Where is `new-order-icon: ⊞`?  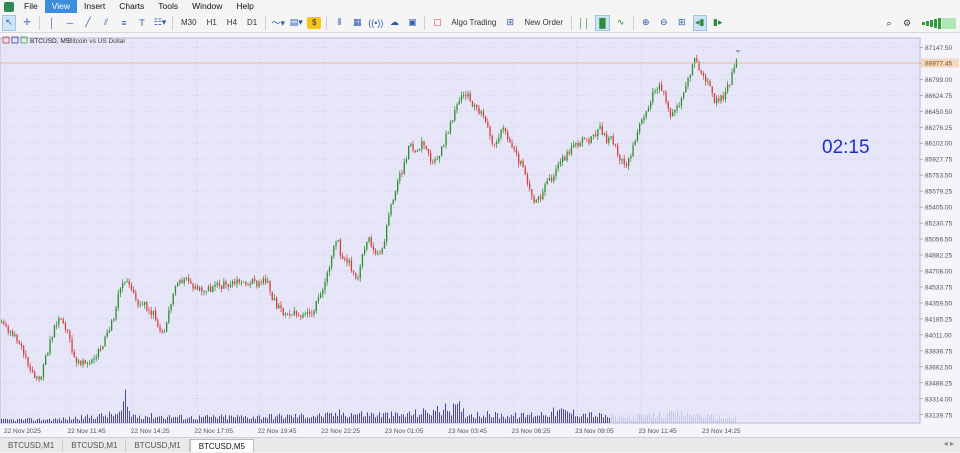
new-order-icon: ⊞ is located at coordinates (510, 23).